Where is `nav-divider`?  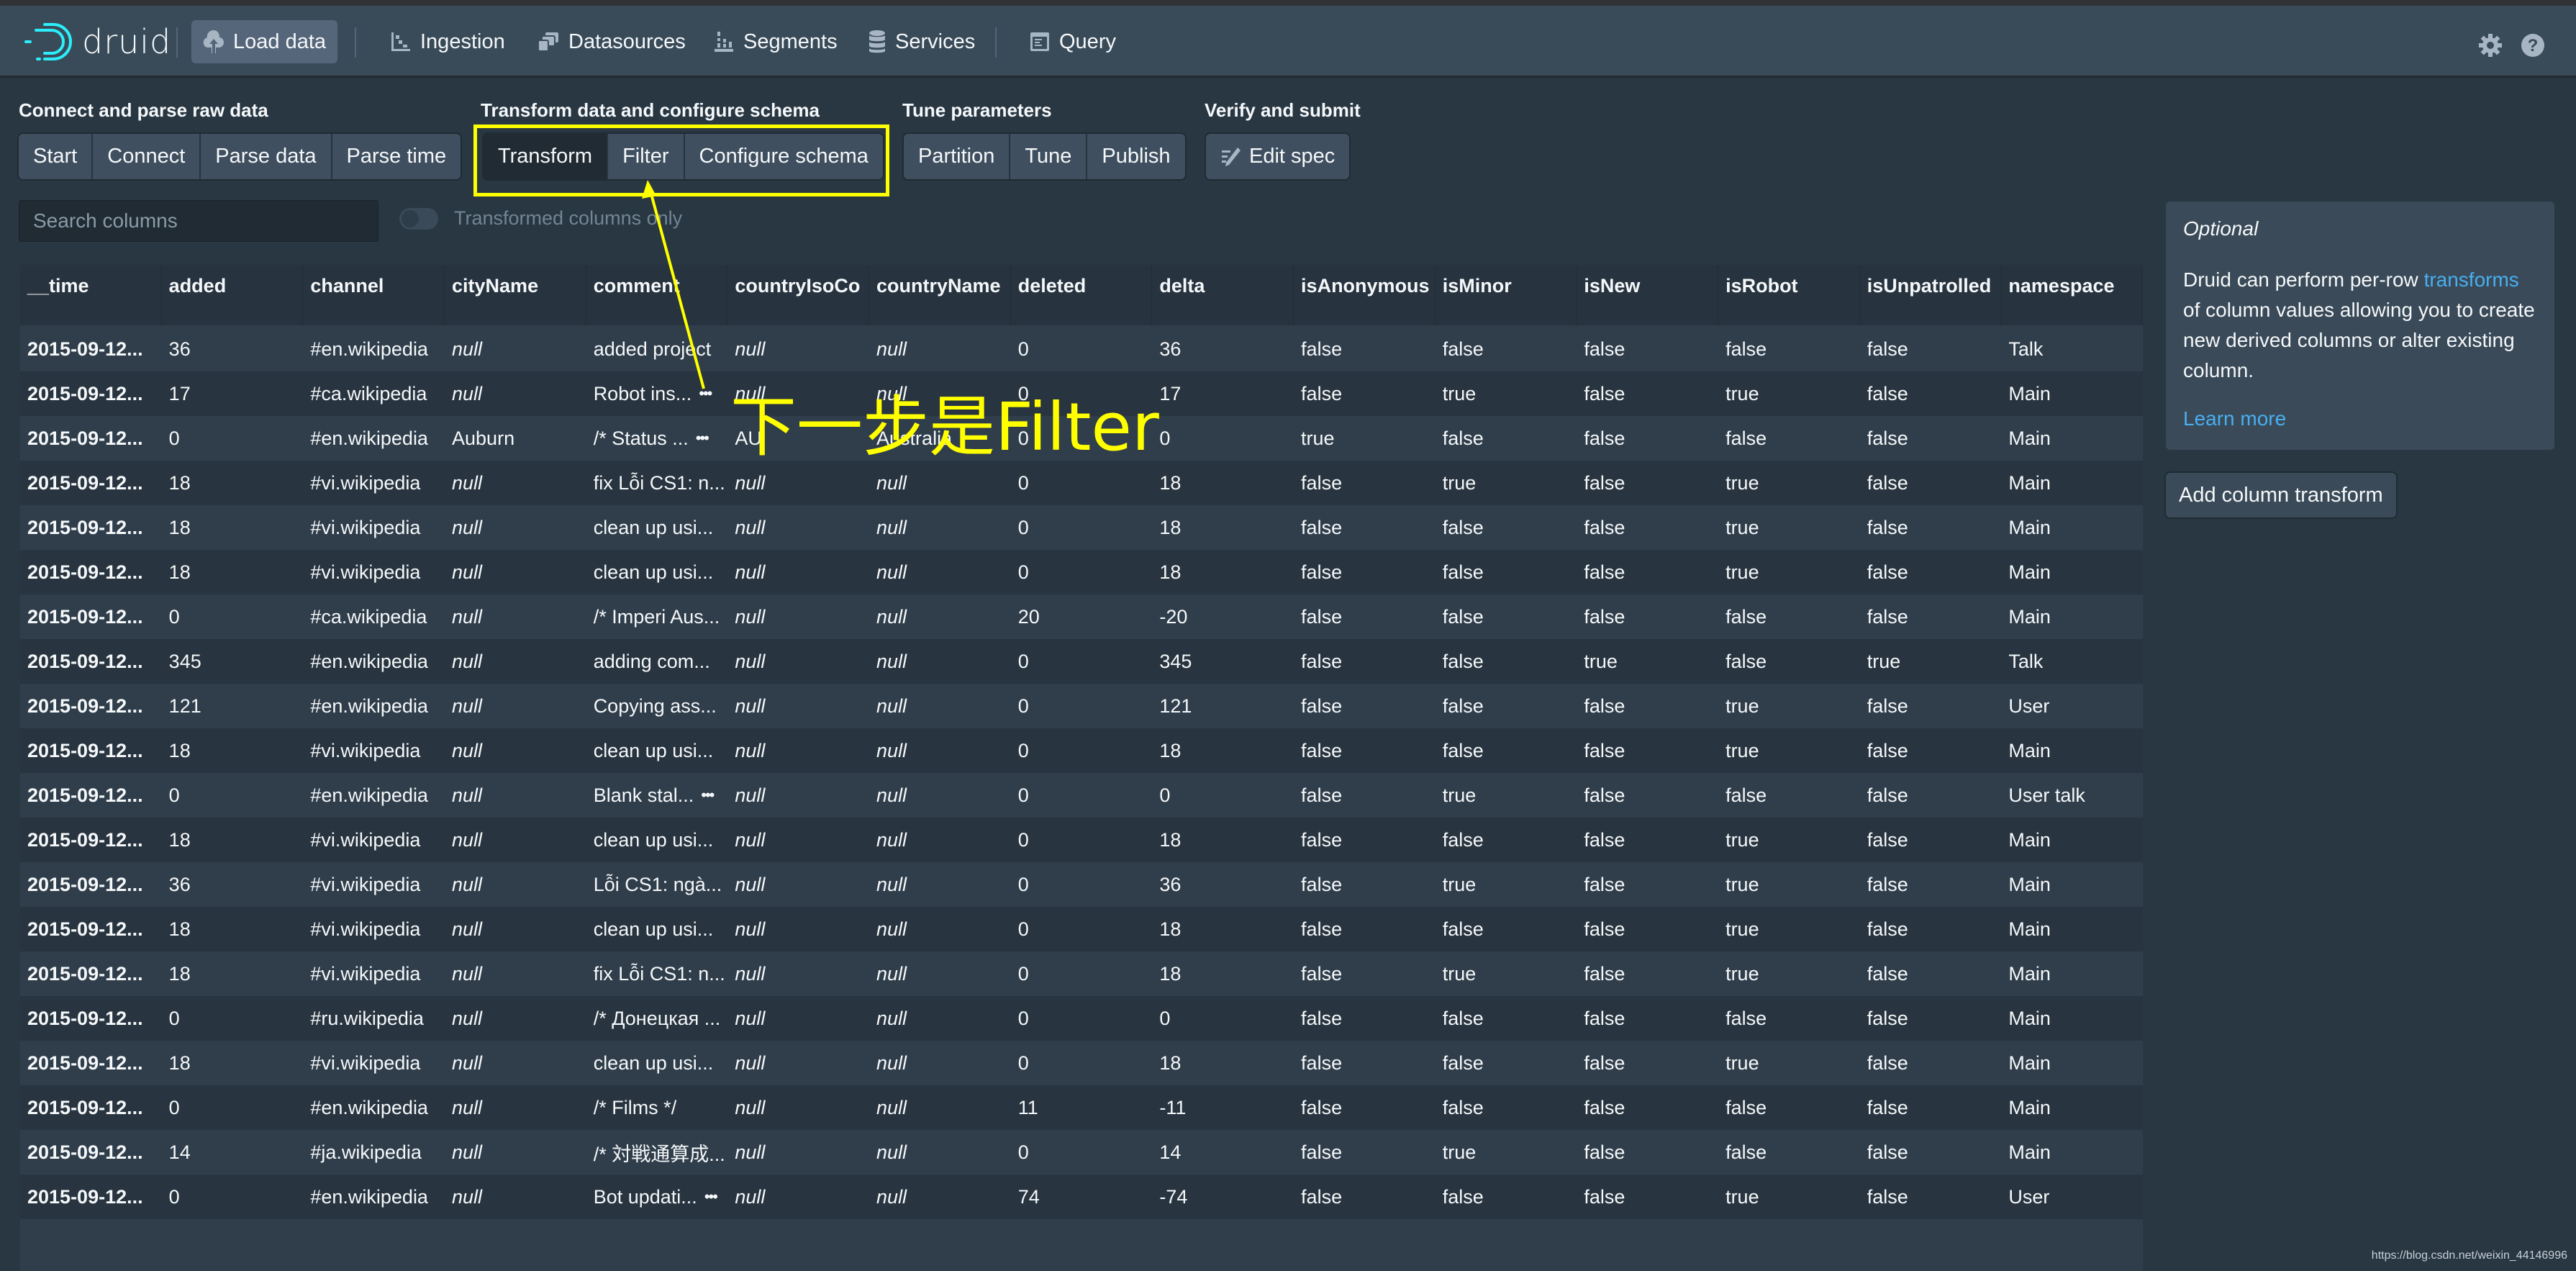 nav-divider is located at coordinates (996, 42).